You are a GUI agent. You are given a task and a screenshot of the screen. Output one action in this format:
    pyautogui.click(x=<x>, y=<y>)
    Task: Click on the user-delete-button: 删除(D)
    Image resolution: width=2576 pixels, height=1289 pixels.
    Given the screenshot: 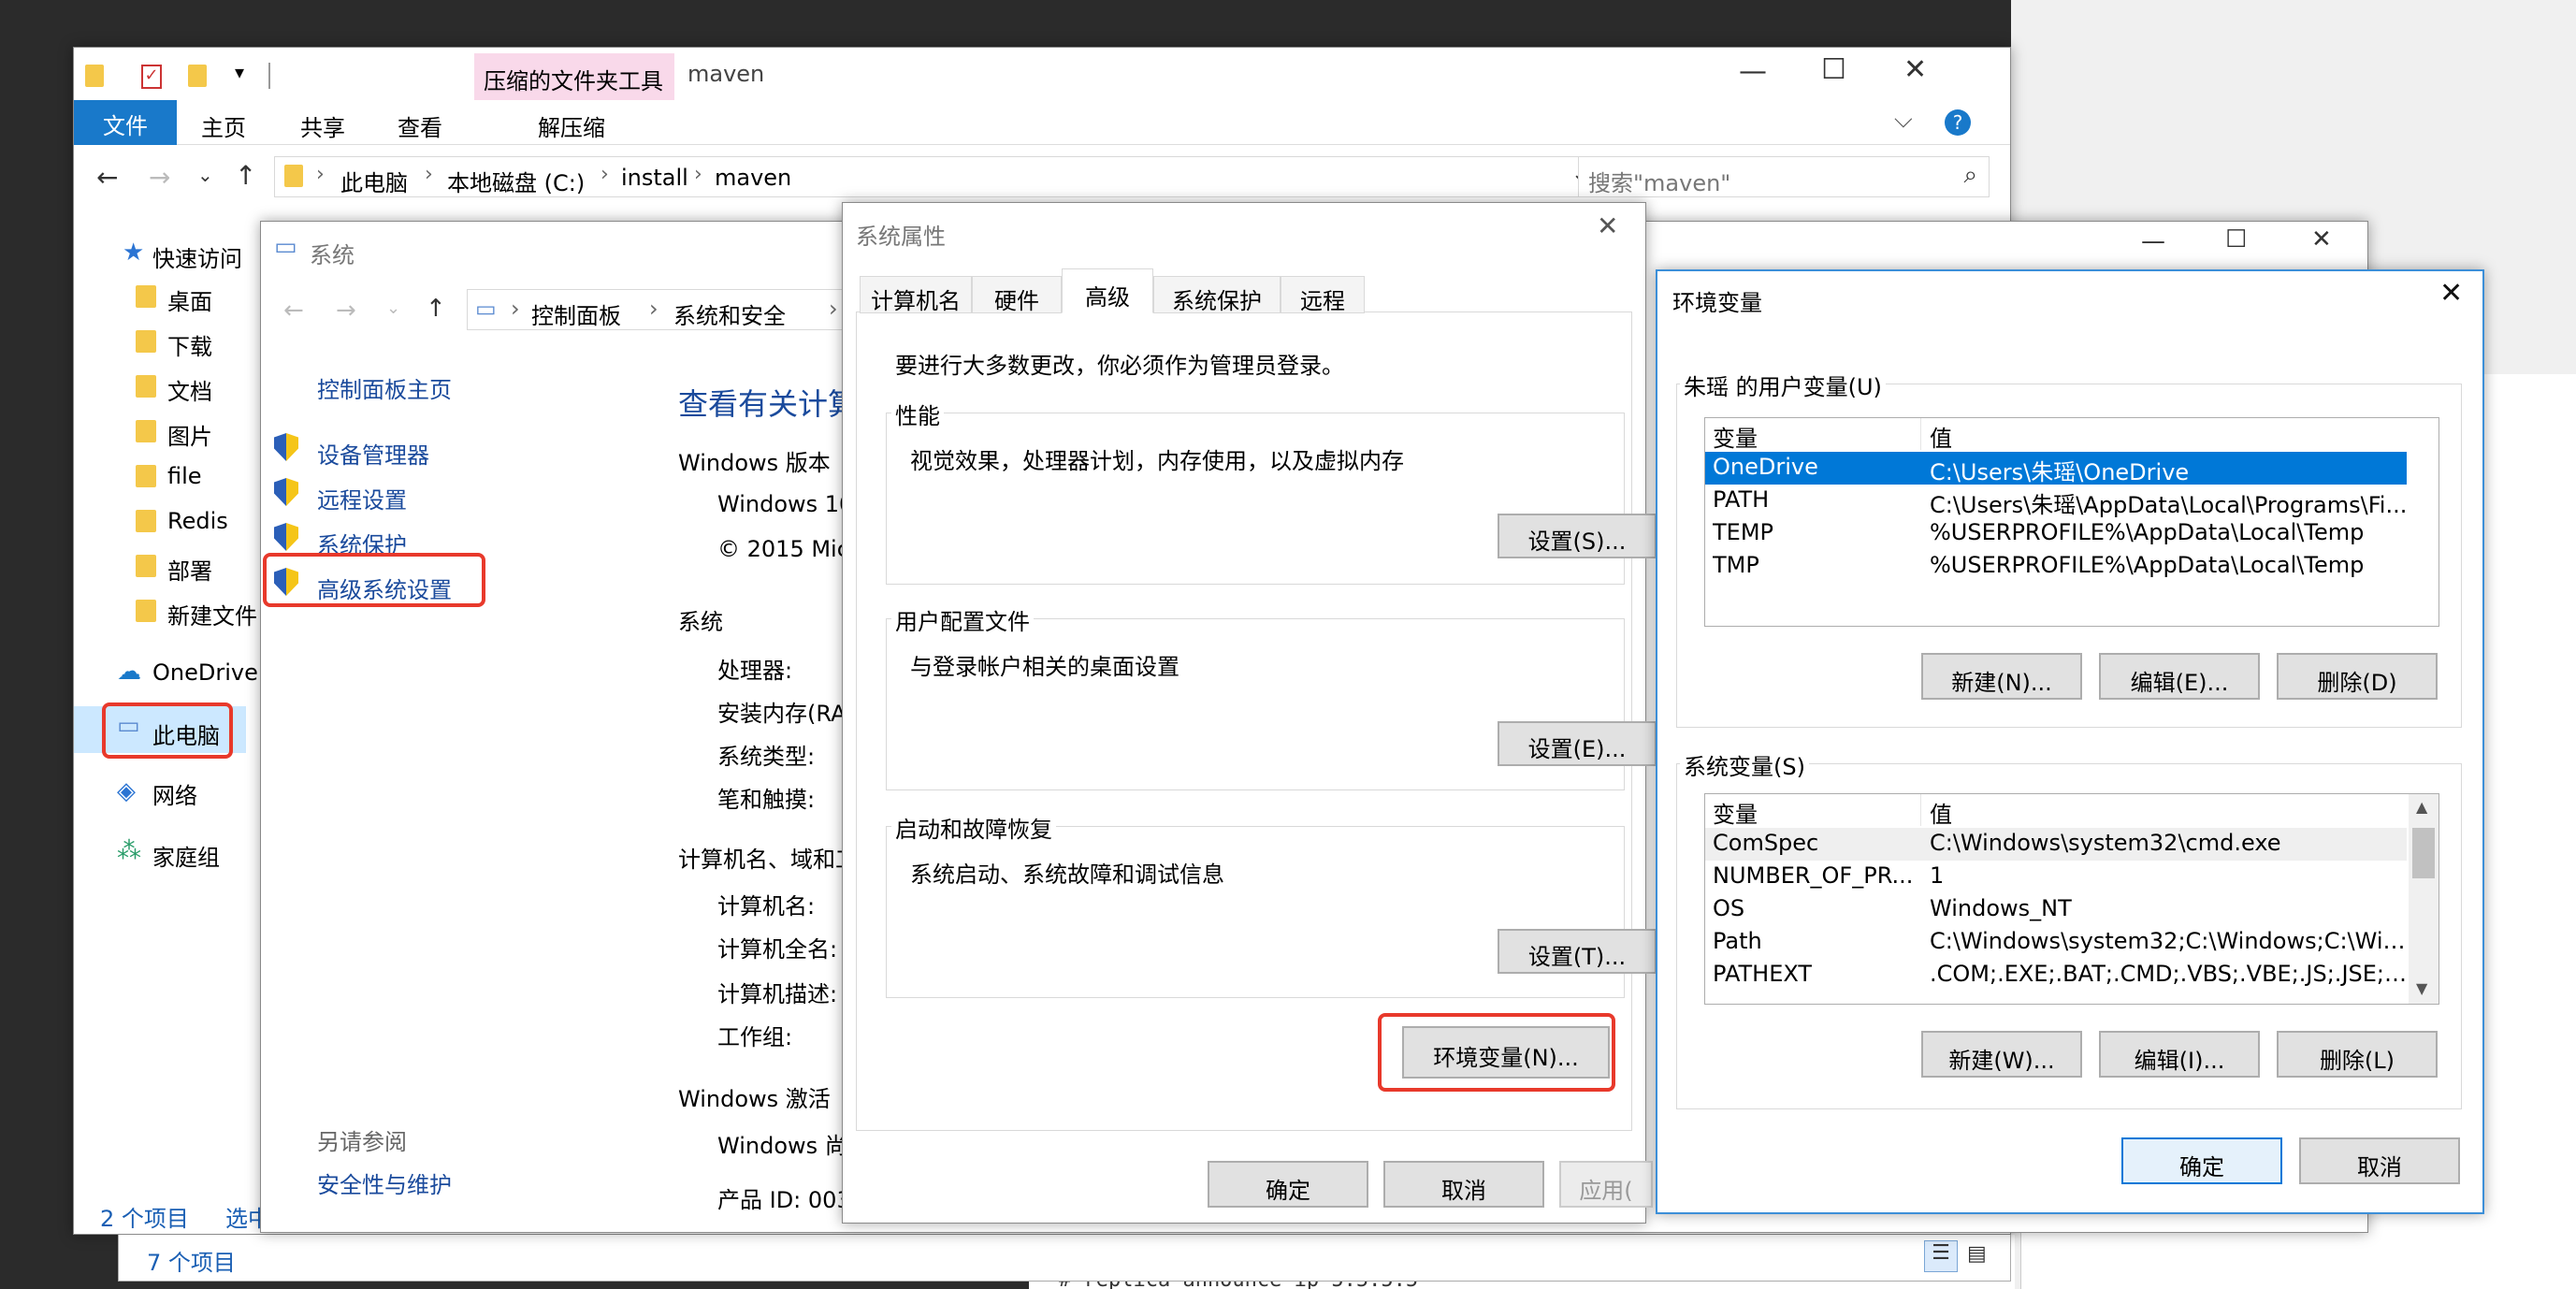 What is the action you would take?
    pyautogui.click(x=2357, y=676)
    